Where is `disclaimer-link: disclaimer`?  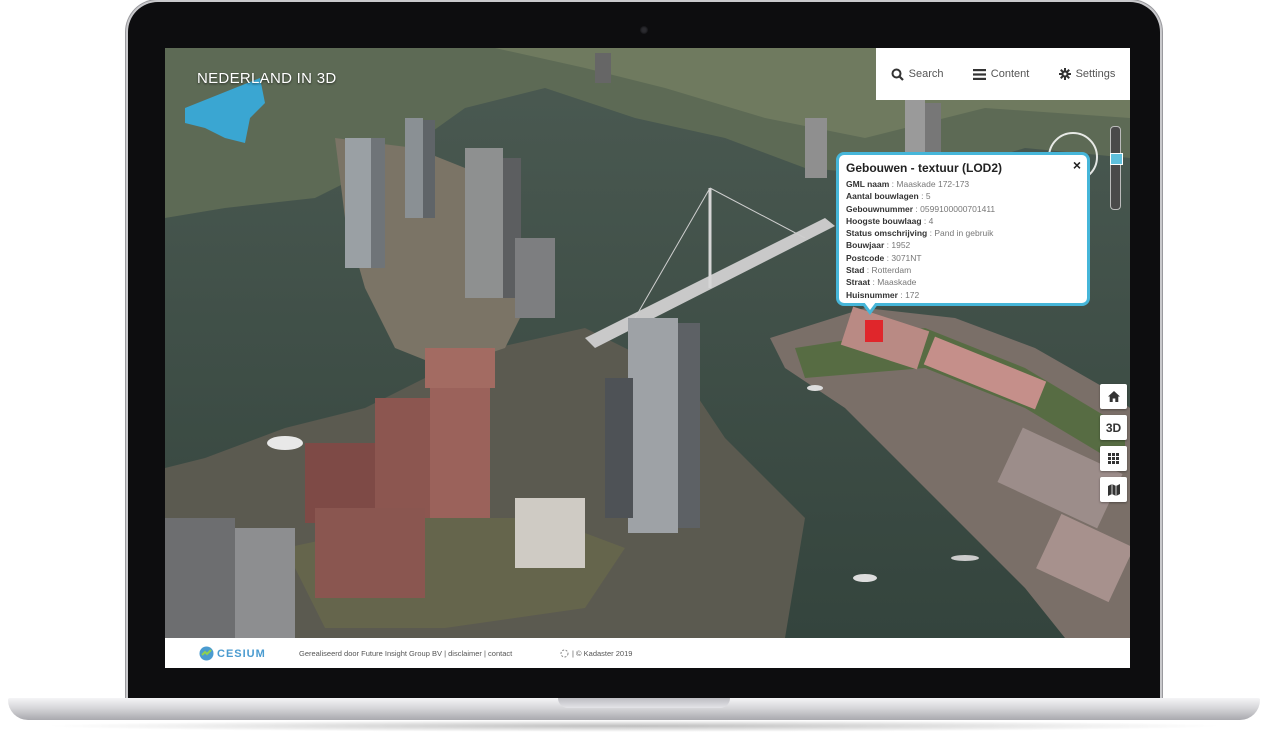
disclaimer-link: disclaimer is located at coordinates (465, 653).